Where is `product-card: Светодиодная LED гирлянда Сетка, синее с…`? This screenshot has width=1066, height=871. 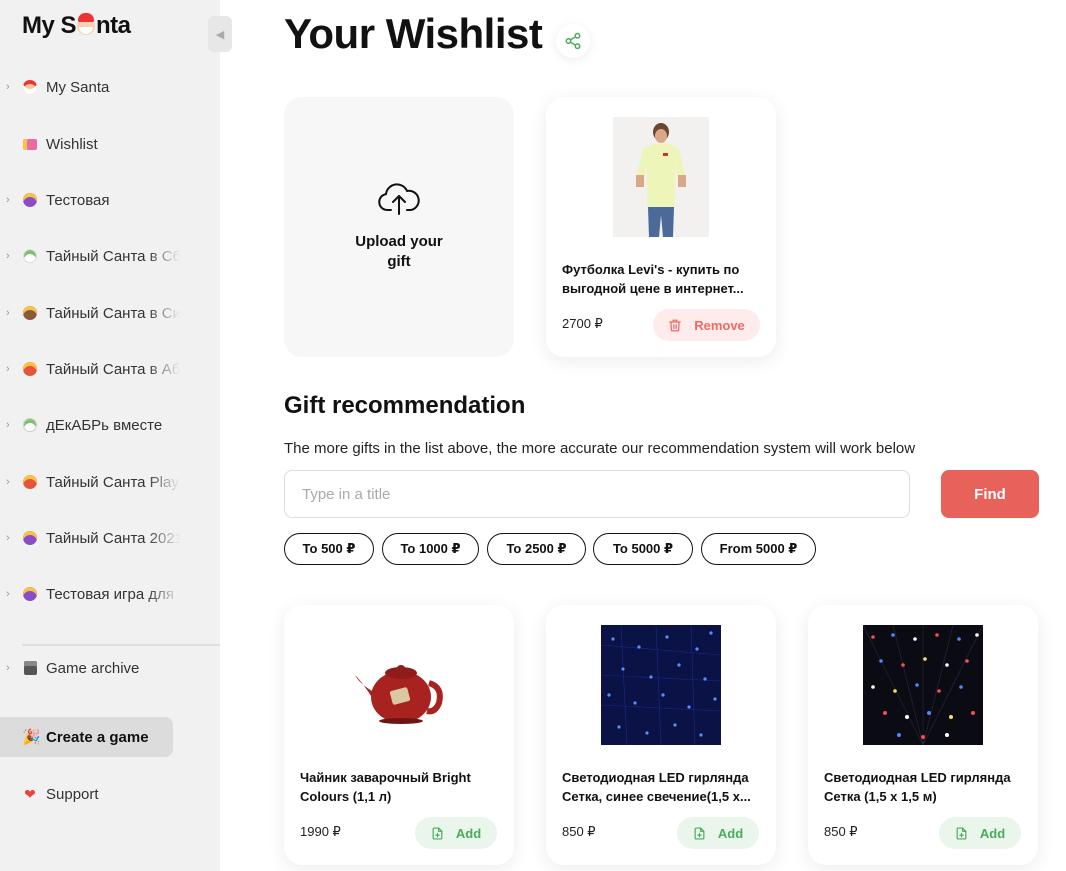
product-card: Светодиодная LED гирлянда Сетка, синее с… is located at coordinates (661, 735).